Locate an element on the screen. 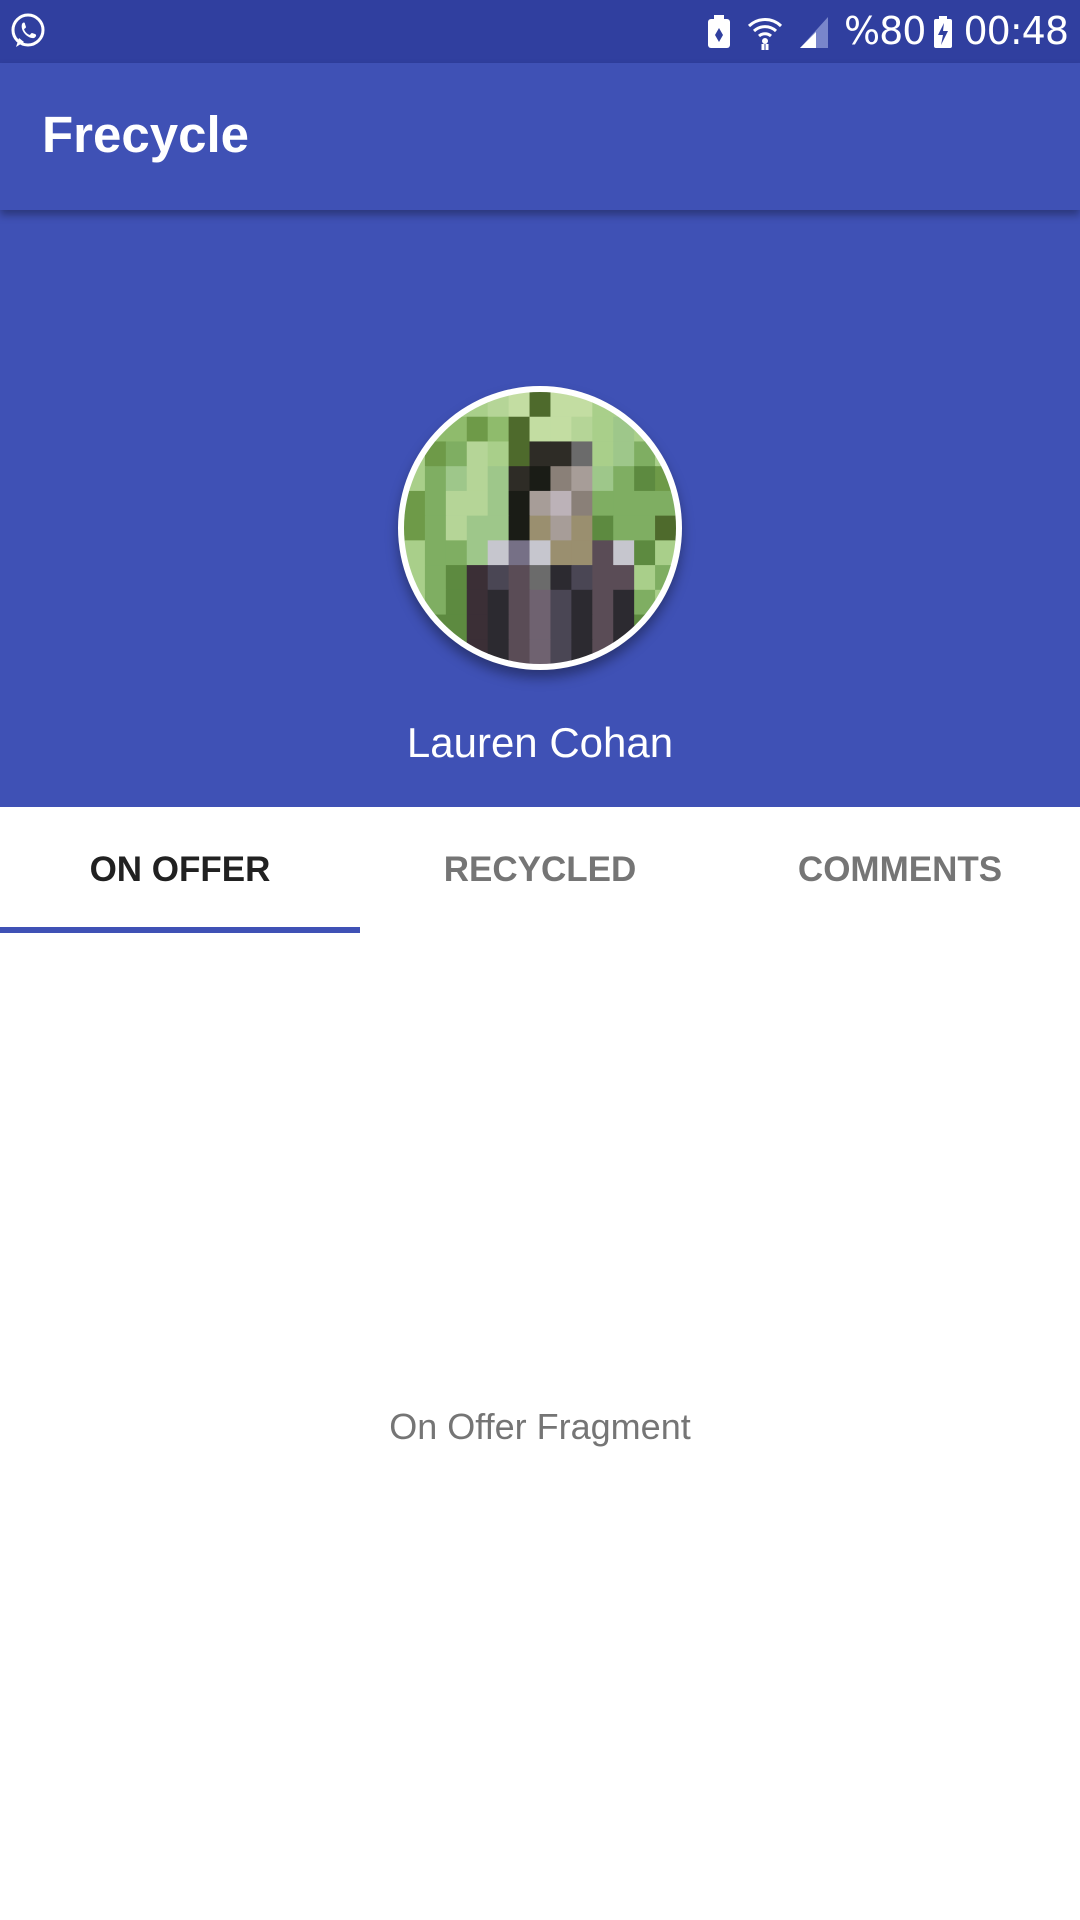 The height and width of the screenshot is (1920, 1080). battery-charging-icon is located at coordinates (943, 31).